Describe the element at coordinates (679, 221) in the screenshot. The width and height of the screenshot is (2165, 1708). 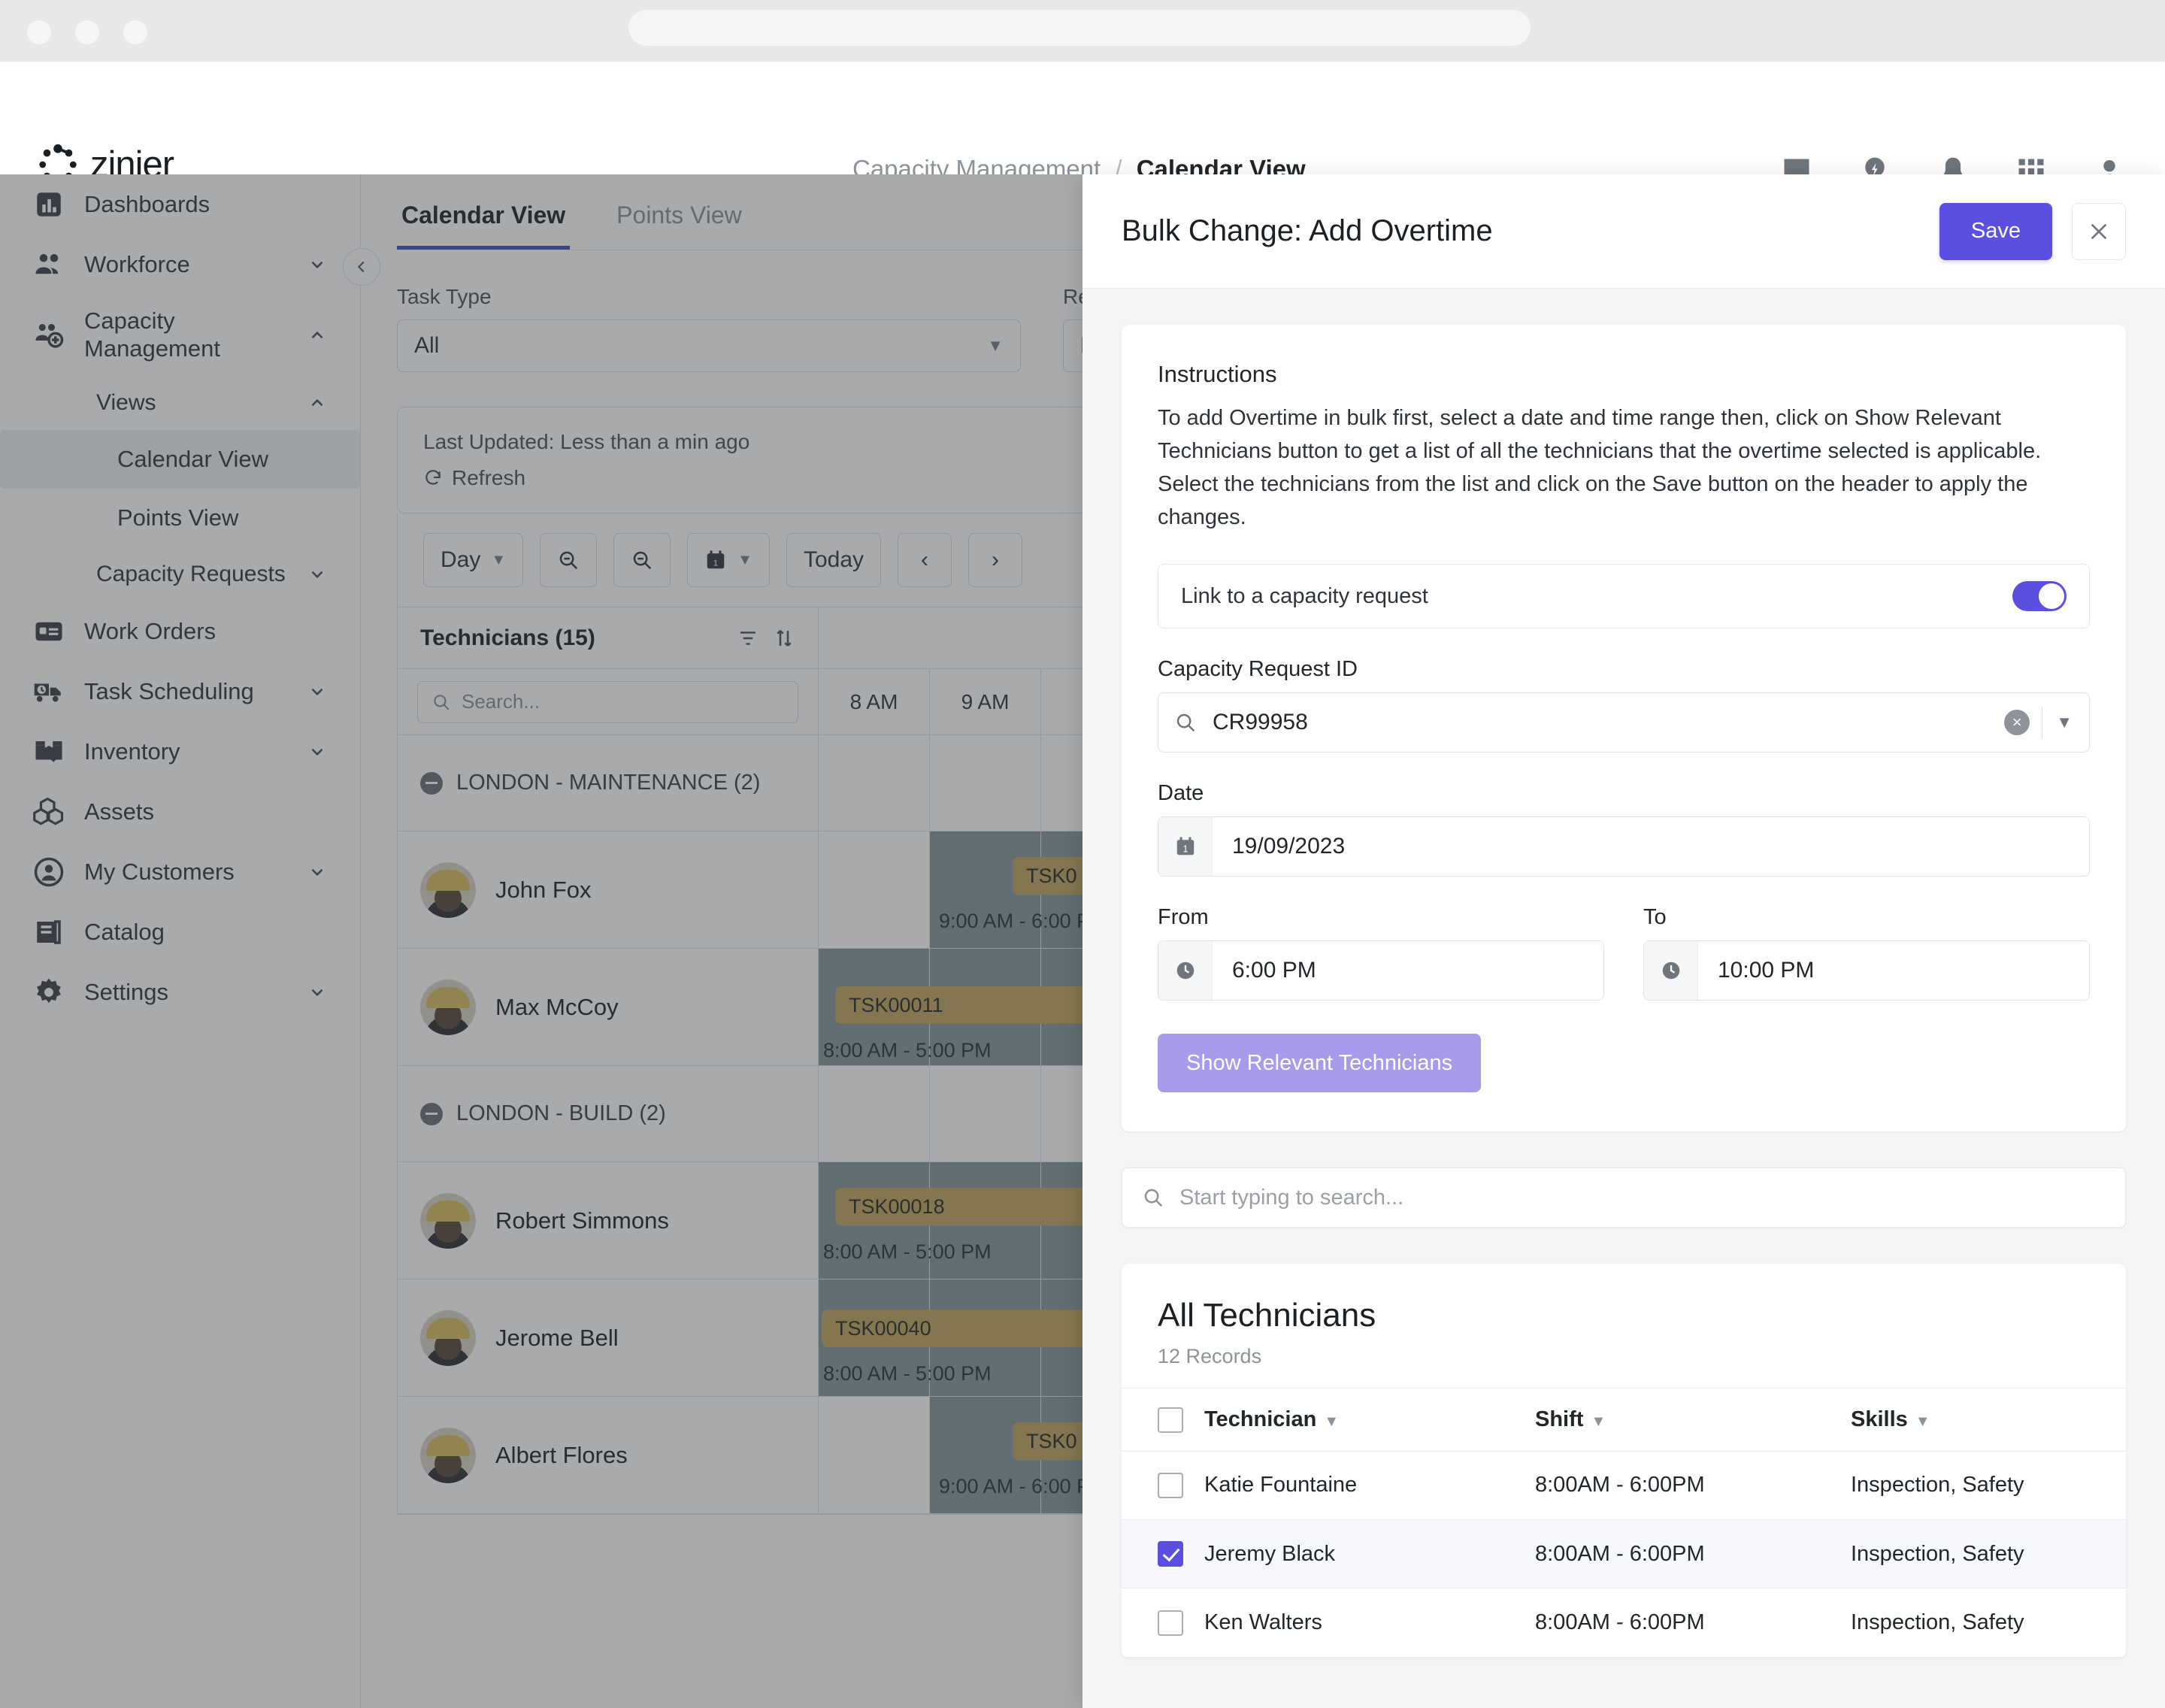
I see `tab-points-view: Points View` at that location.